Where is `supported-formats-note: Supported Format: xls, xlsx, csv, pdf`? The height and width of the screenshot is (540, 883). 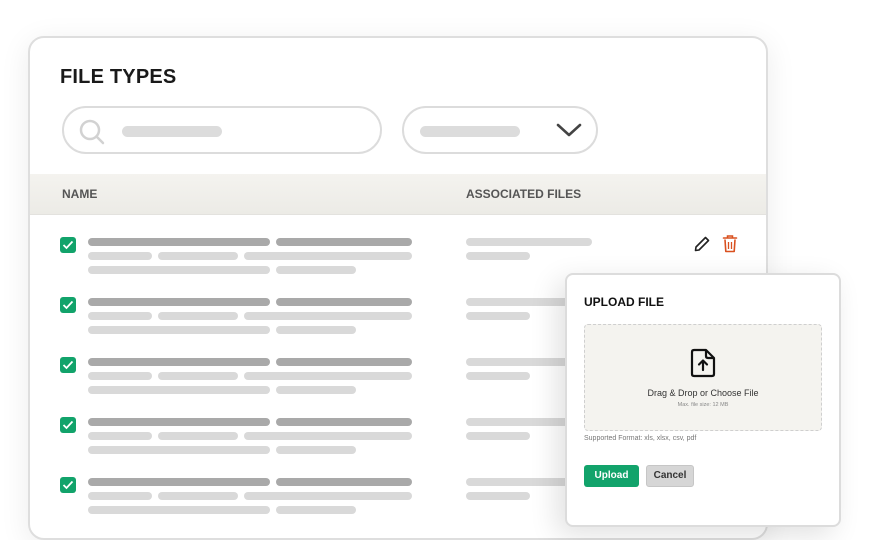
supported-formats-note: Supported Format: xls, xlsx, csv, pdf is located at coordinates (640, 438).